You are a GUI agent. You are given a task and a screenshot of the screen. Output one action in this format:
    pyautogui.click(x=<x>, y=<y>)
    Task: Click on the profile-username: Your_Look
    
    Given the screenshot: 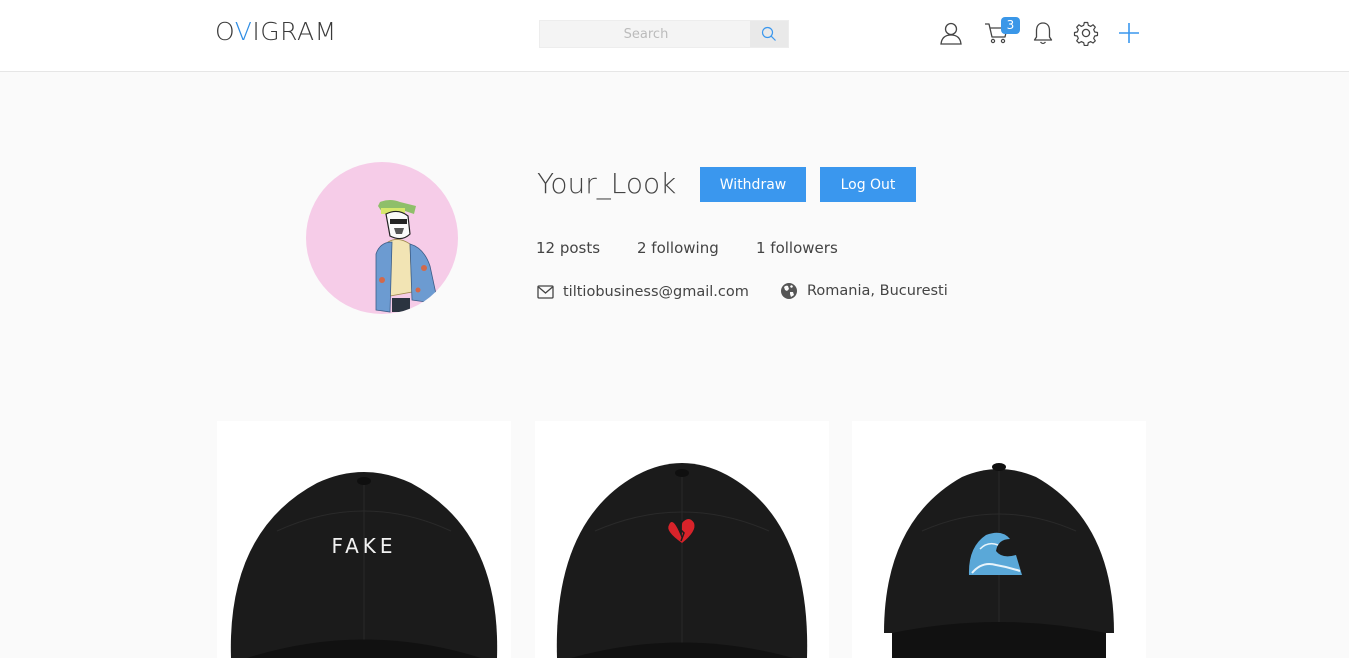 What is the action you would take?
    pyautogui.click(x=607, y=183)
    